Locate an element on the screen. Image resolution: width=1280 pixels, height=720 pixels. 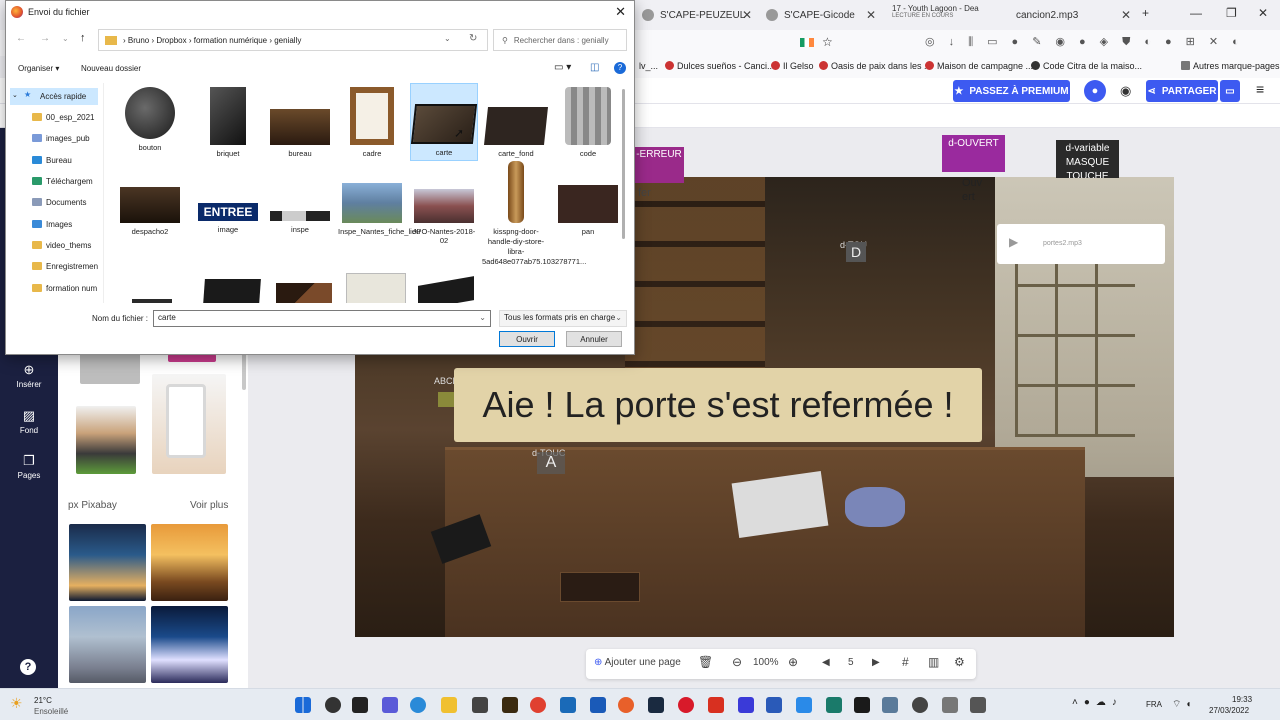
steam-icon is located at coordinates (656, 705).